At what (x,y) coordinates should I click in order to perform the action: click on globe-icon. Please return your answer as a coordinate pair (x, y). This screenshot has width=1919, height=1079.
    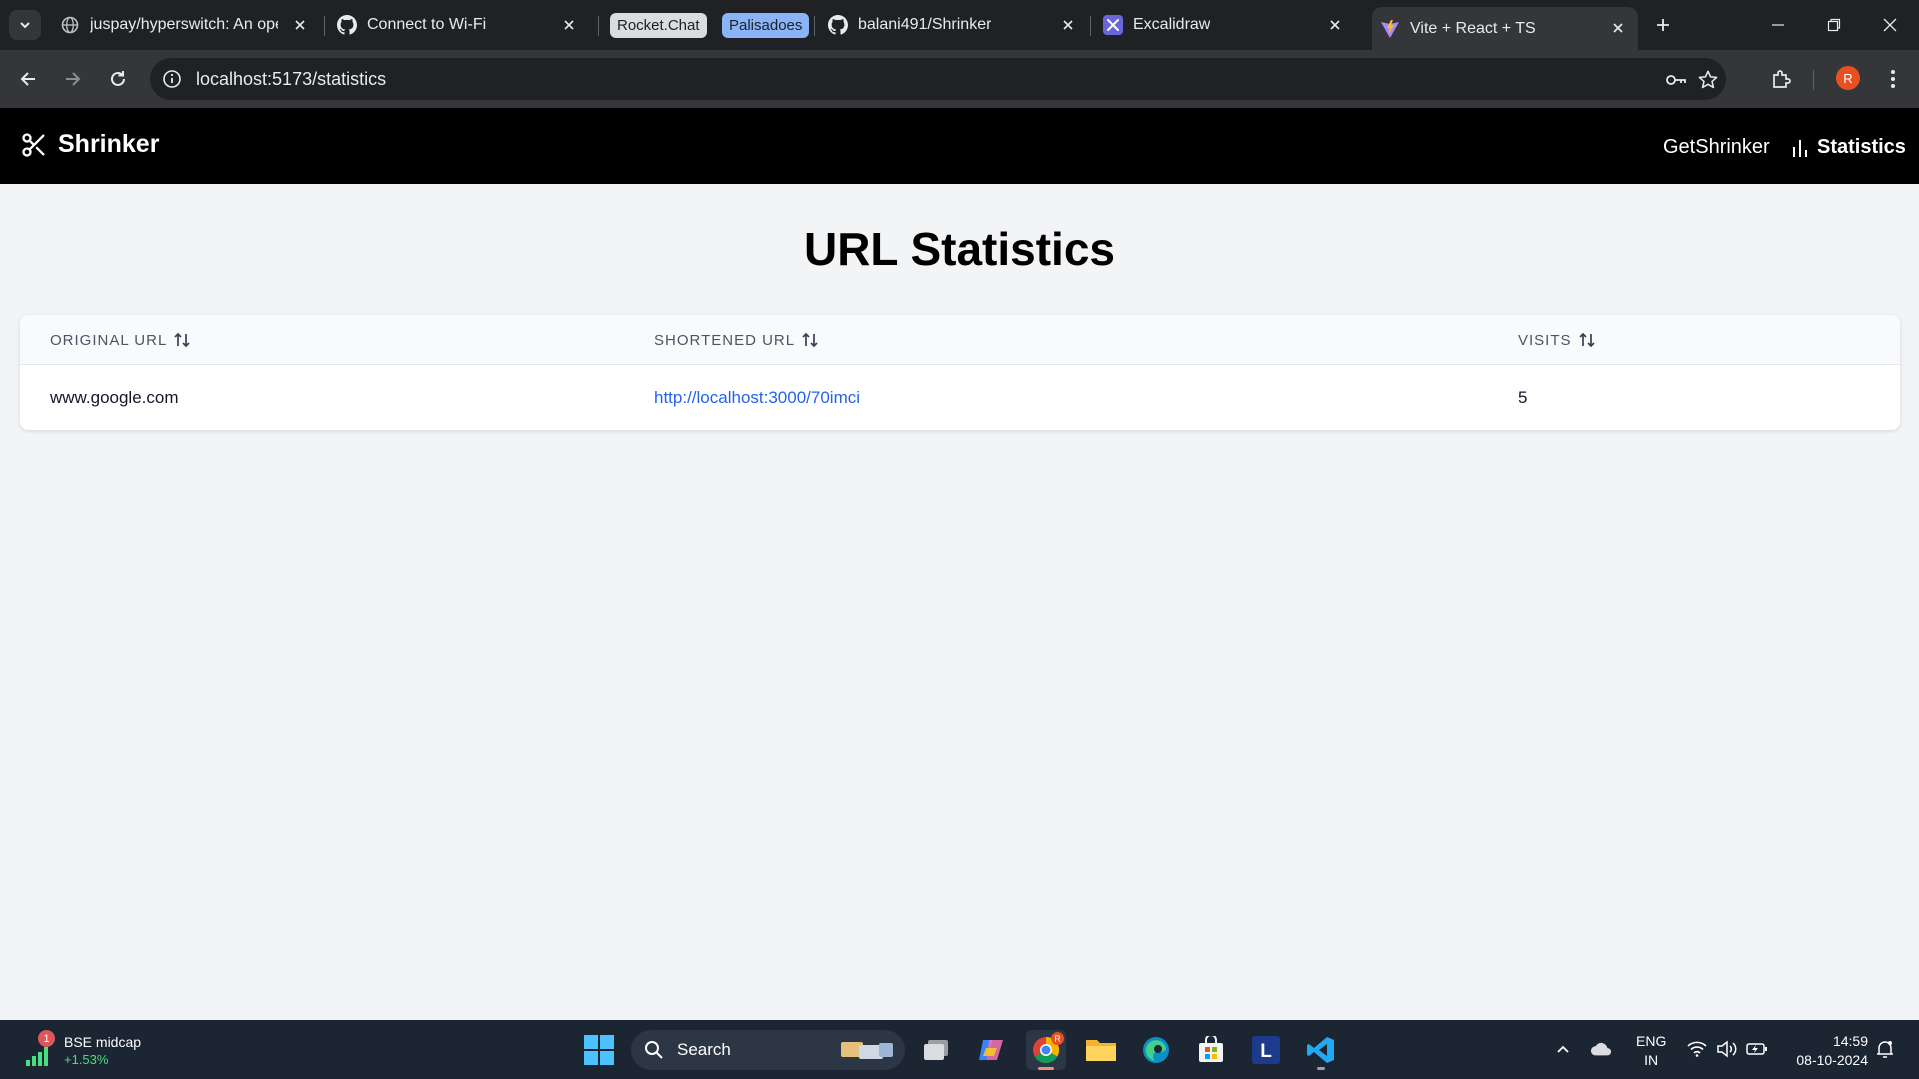
    Looking at the image, I should click on (70, 25).